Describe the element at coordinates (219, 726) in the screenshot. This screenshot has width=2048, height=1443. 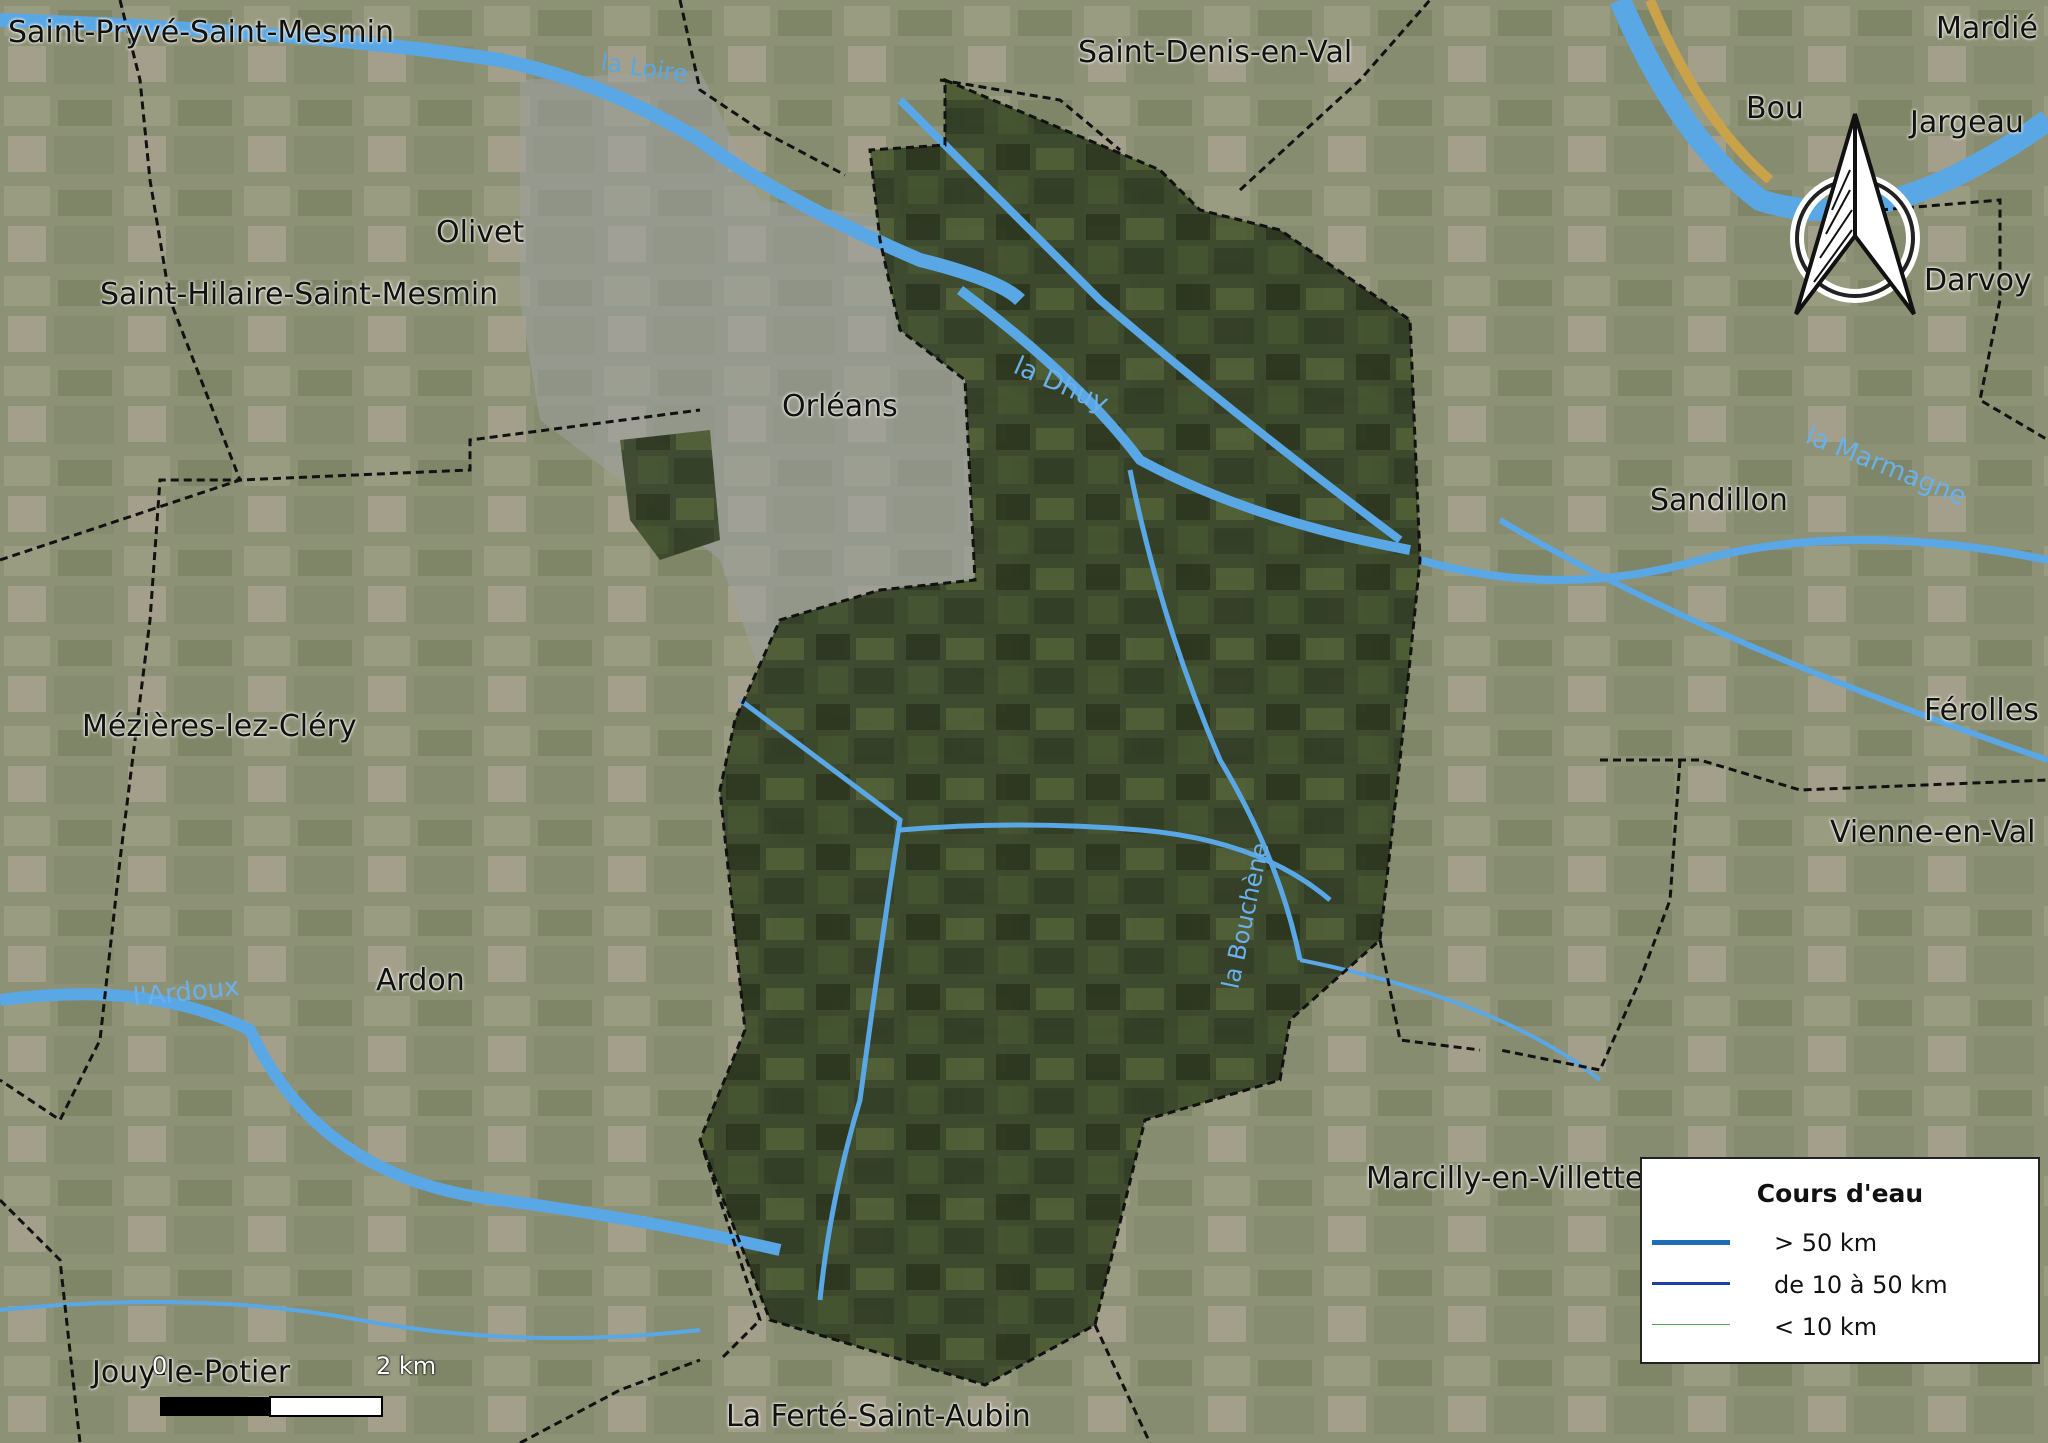
I see `label-mezieres: Mézières-lez-Cléry` at that location.